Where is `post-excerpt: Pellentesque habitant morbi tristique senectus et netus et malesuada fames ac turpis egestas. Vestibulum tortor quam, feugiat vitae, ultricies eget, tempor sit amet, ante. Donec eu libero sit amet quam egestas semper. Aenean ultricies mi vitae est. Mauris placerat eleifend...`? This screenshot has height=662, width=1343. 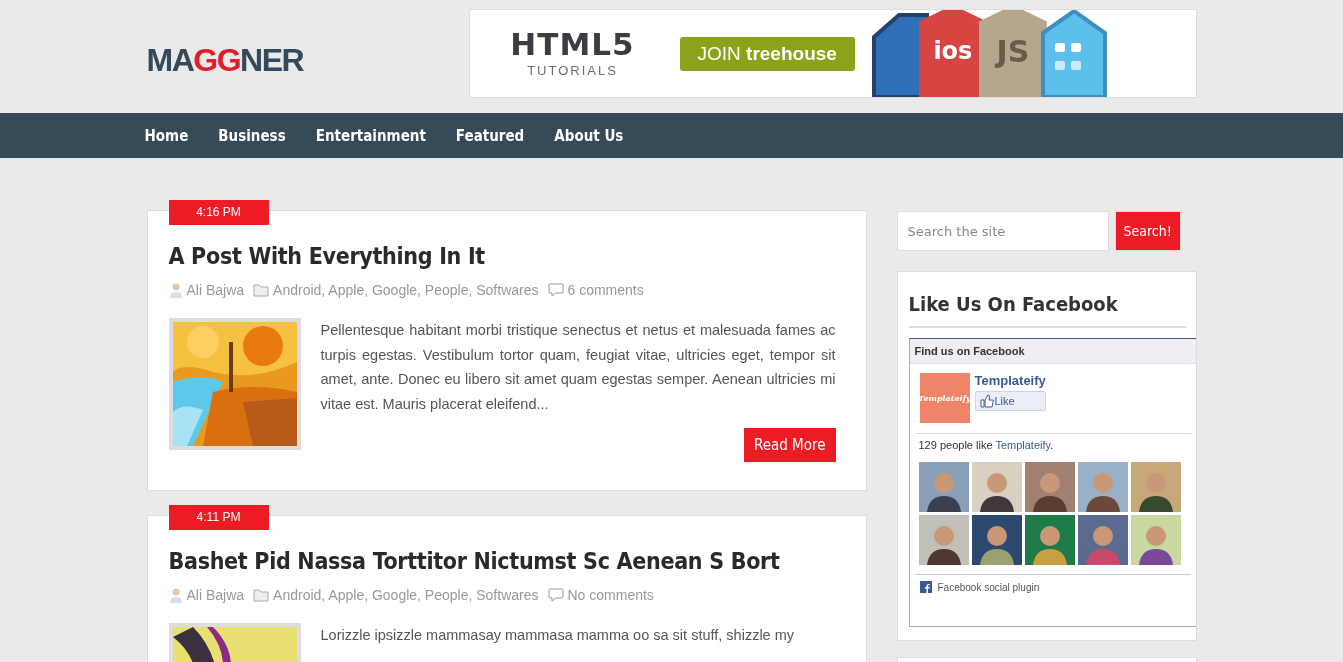 post-excerpt: Pellentesque habitant morbi tristique senectus et netus et malesuada fames ac turpis egestas. Vestibulum tortor quam, feugiat vitae, ultricies eget, tempor sit amet, ante. Donec eu libero sit amet quam egestas semper. Aenean ultricies mi vitae est. Mauris placerat eleifend... is located at coordinates (578, 367).